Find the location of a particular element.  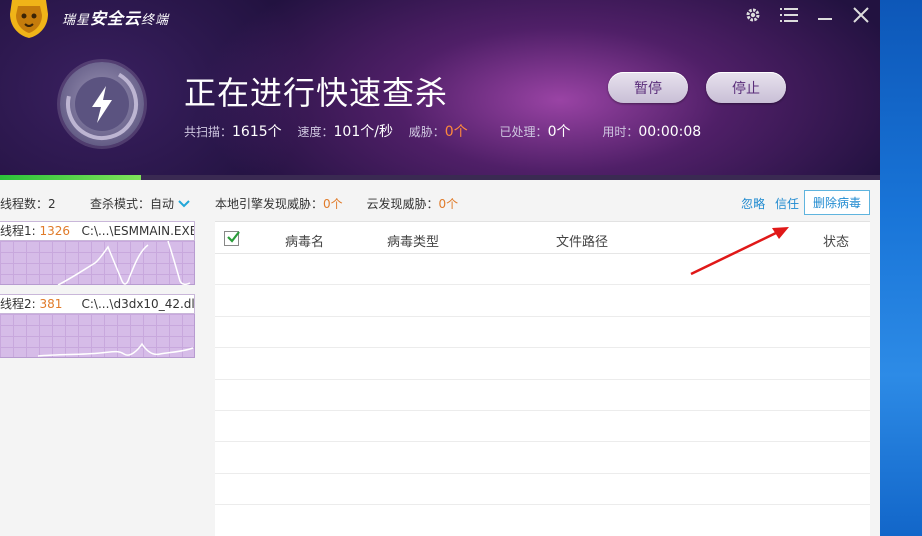

chevron-down-icon is located at coordinates (184, 204).